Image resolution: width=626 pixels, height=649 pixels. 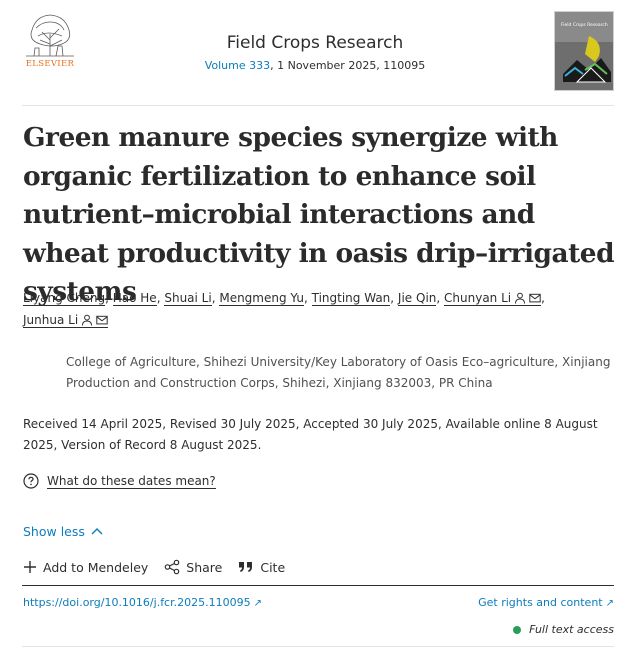 I want to click on access-status: Full text access, so click(x=563, y=629).